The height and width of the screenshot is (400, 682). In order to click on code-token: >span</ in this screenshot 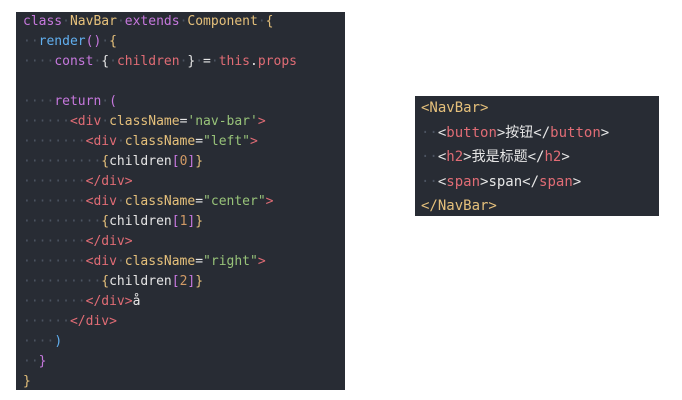, I will do `click(510, 181)`.